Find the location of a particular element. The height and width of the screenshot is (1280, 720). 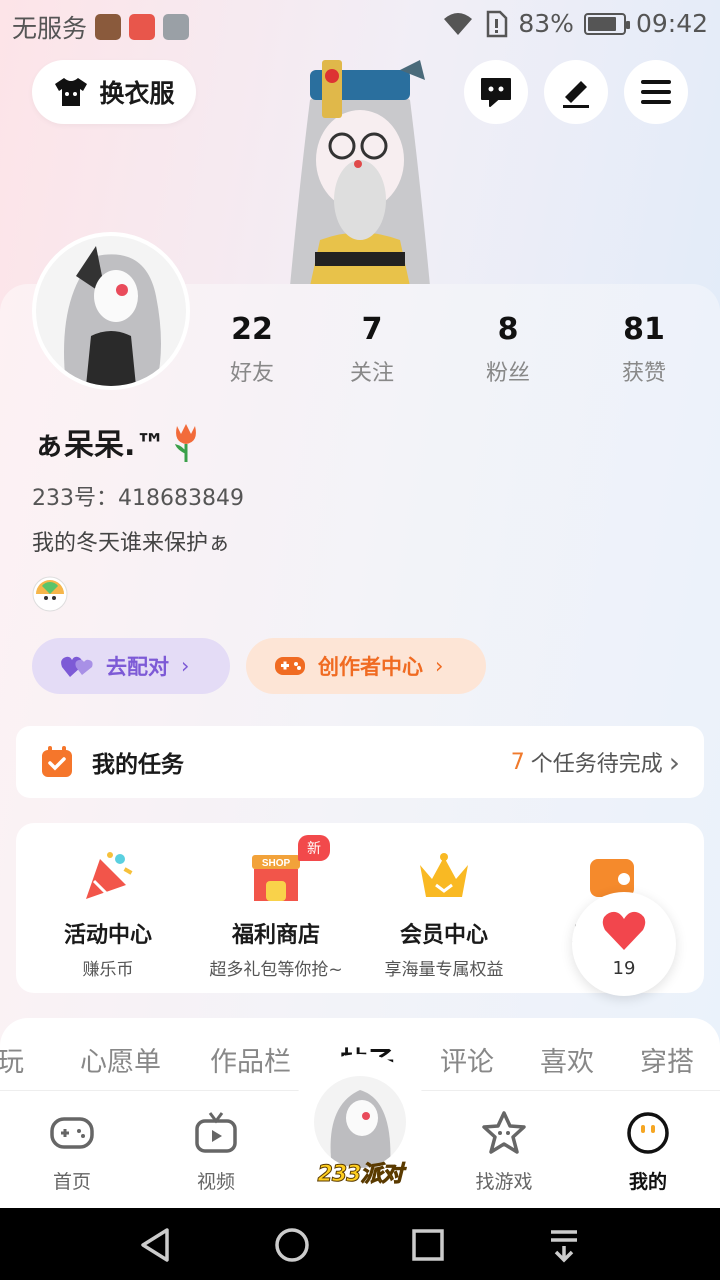

sim-alert-icon is located at coordinates (497, 23).